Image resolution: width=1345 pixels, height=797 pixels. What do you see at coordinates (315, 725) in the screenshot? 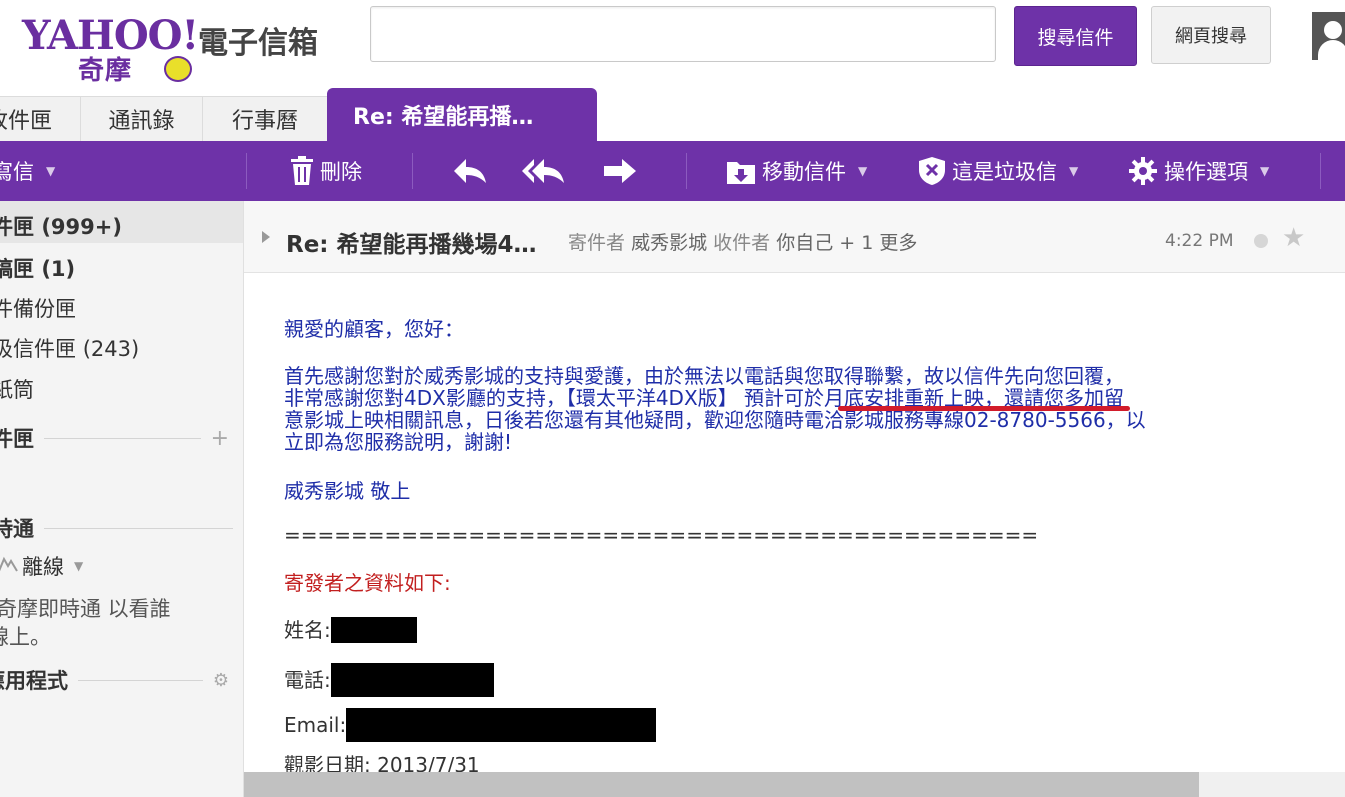
I see `email-label: Email:` at bounding box center [315, 725].